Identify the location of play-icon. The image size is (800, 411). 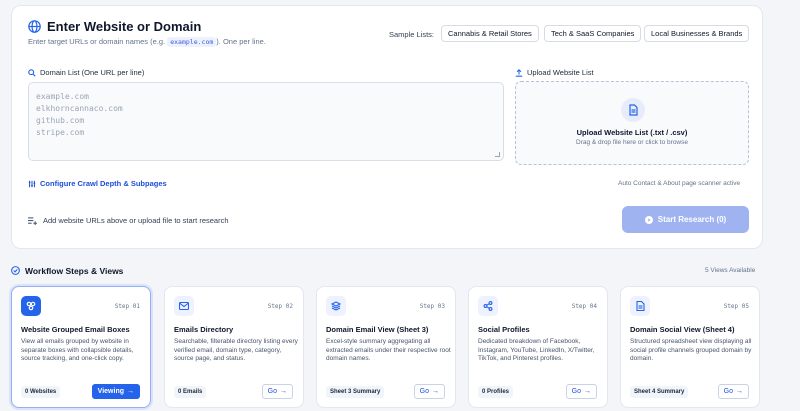
(648, 219).